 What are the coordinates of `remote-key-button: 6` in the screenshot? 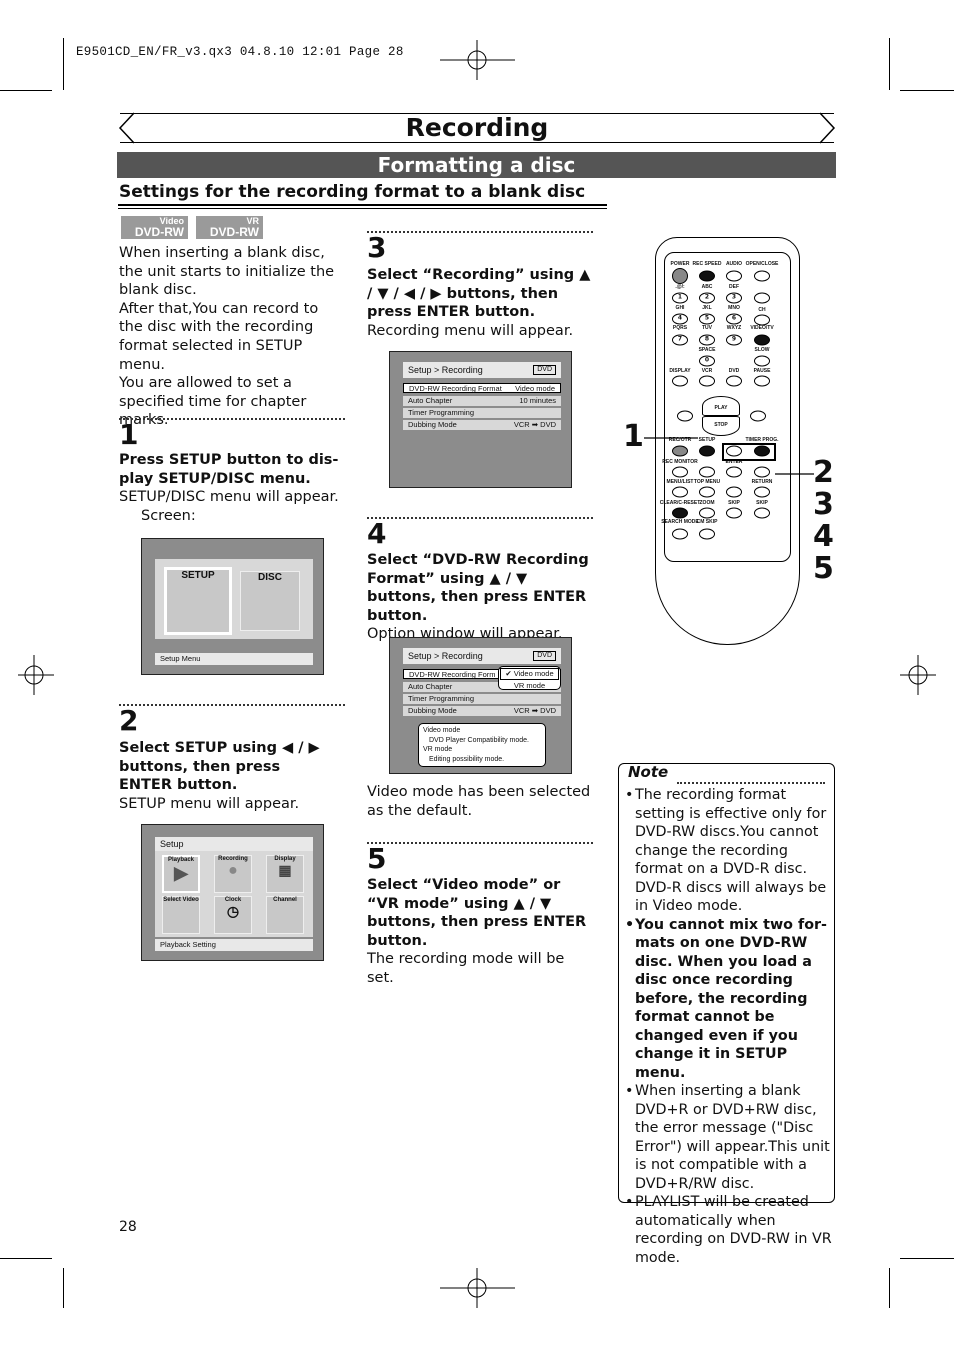 It's located at (734, 319).